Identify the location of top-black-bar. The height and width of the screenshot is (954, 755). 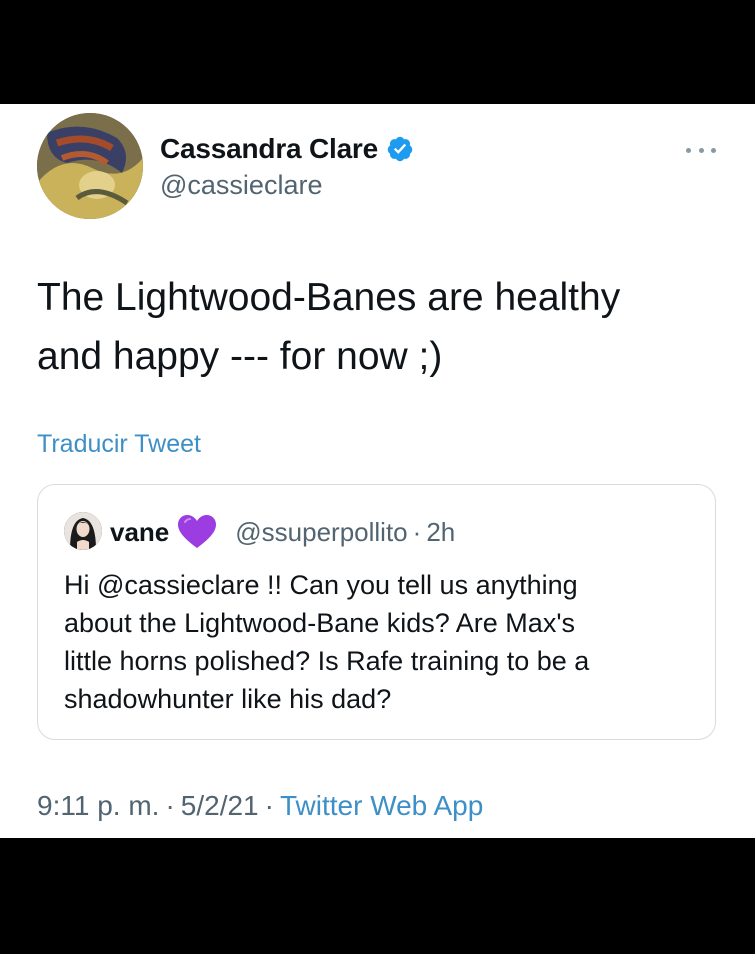
(377, 52).